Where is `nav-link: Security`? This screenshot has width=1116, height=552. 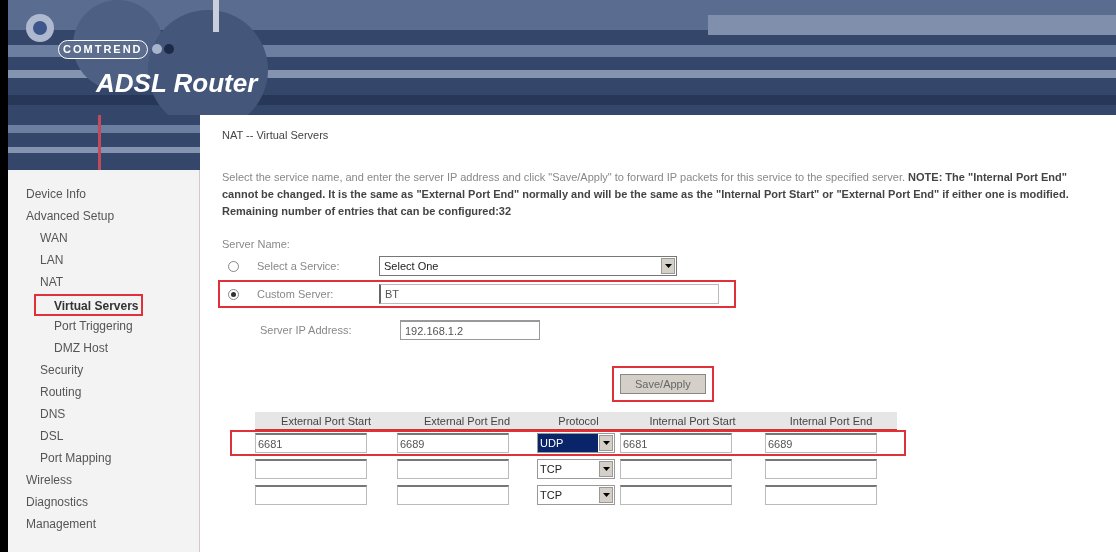 nav-link: Security is located at coordinates (103, 371).